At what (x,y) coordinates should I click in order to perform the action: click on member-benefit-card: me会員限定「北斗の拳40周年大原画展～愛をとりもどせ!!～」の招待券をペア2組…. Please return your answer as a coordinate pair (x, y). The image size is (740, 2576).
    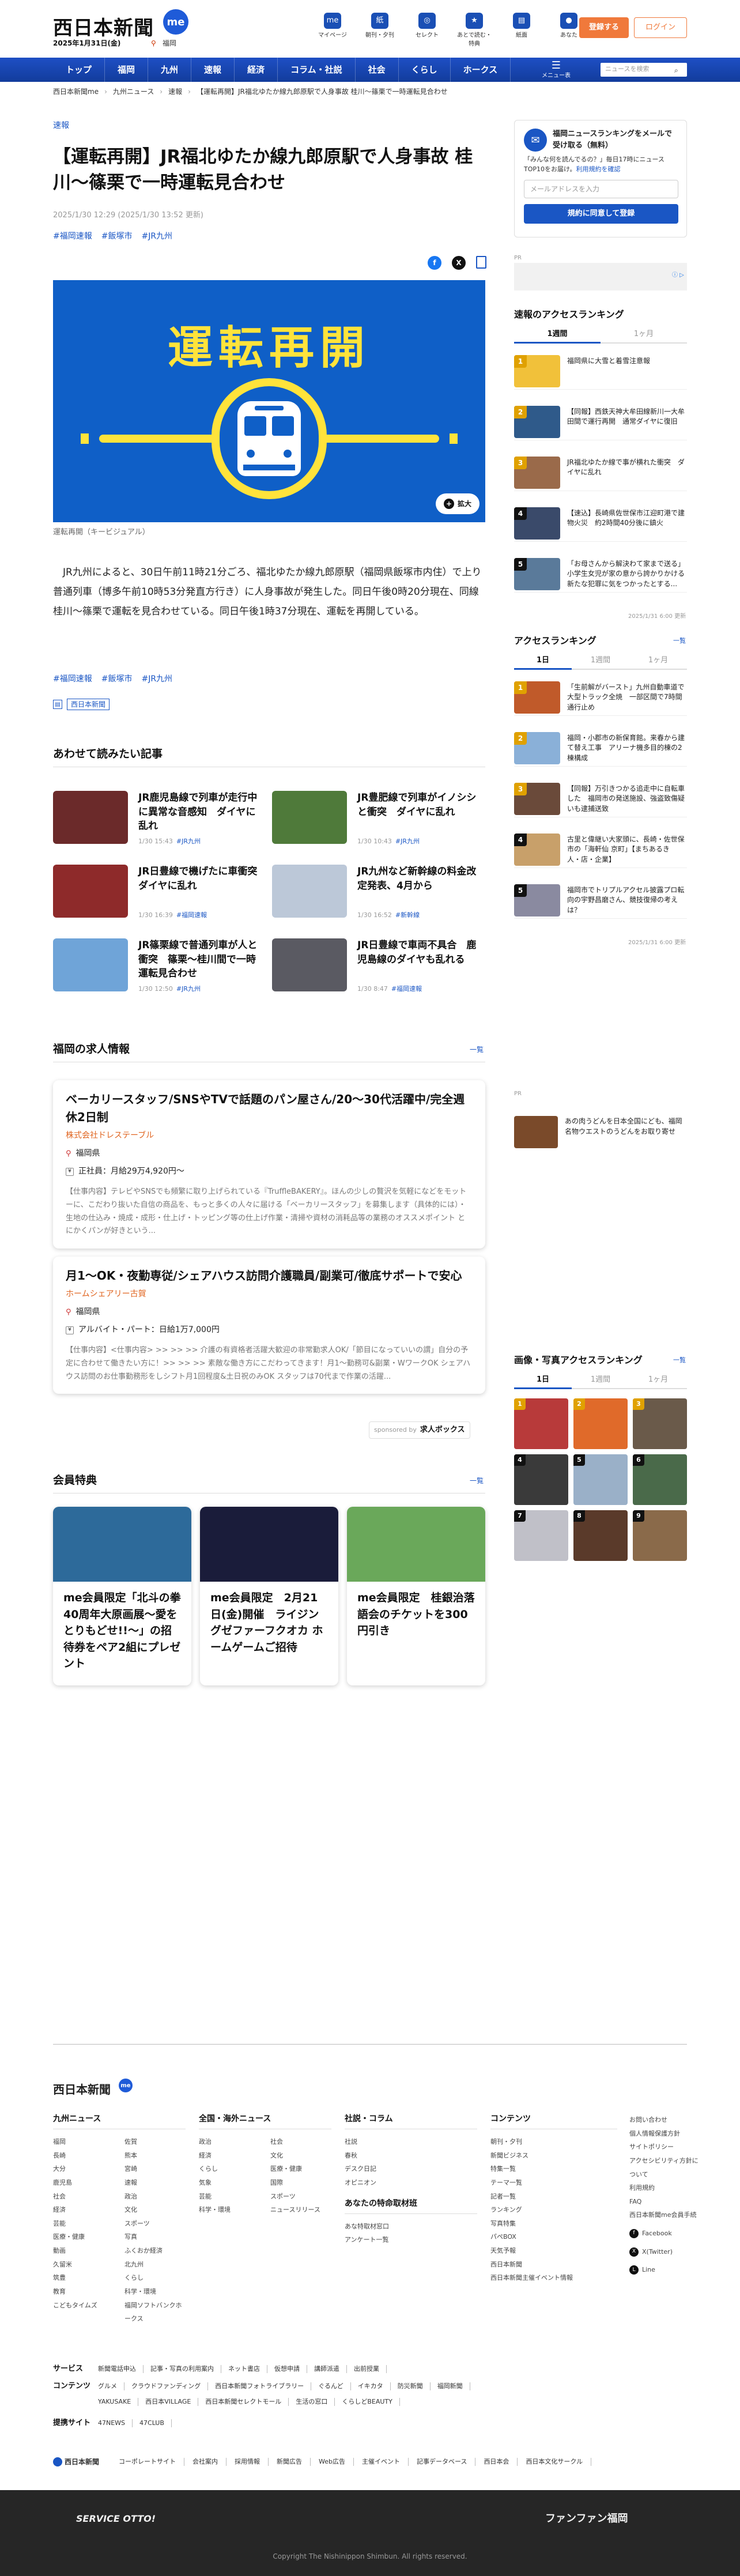
    Looking at the image, I should click on (122, 1596).